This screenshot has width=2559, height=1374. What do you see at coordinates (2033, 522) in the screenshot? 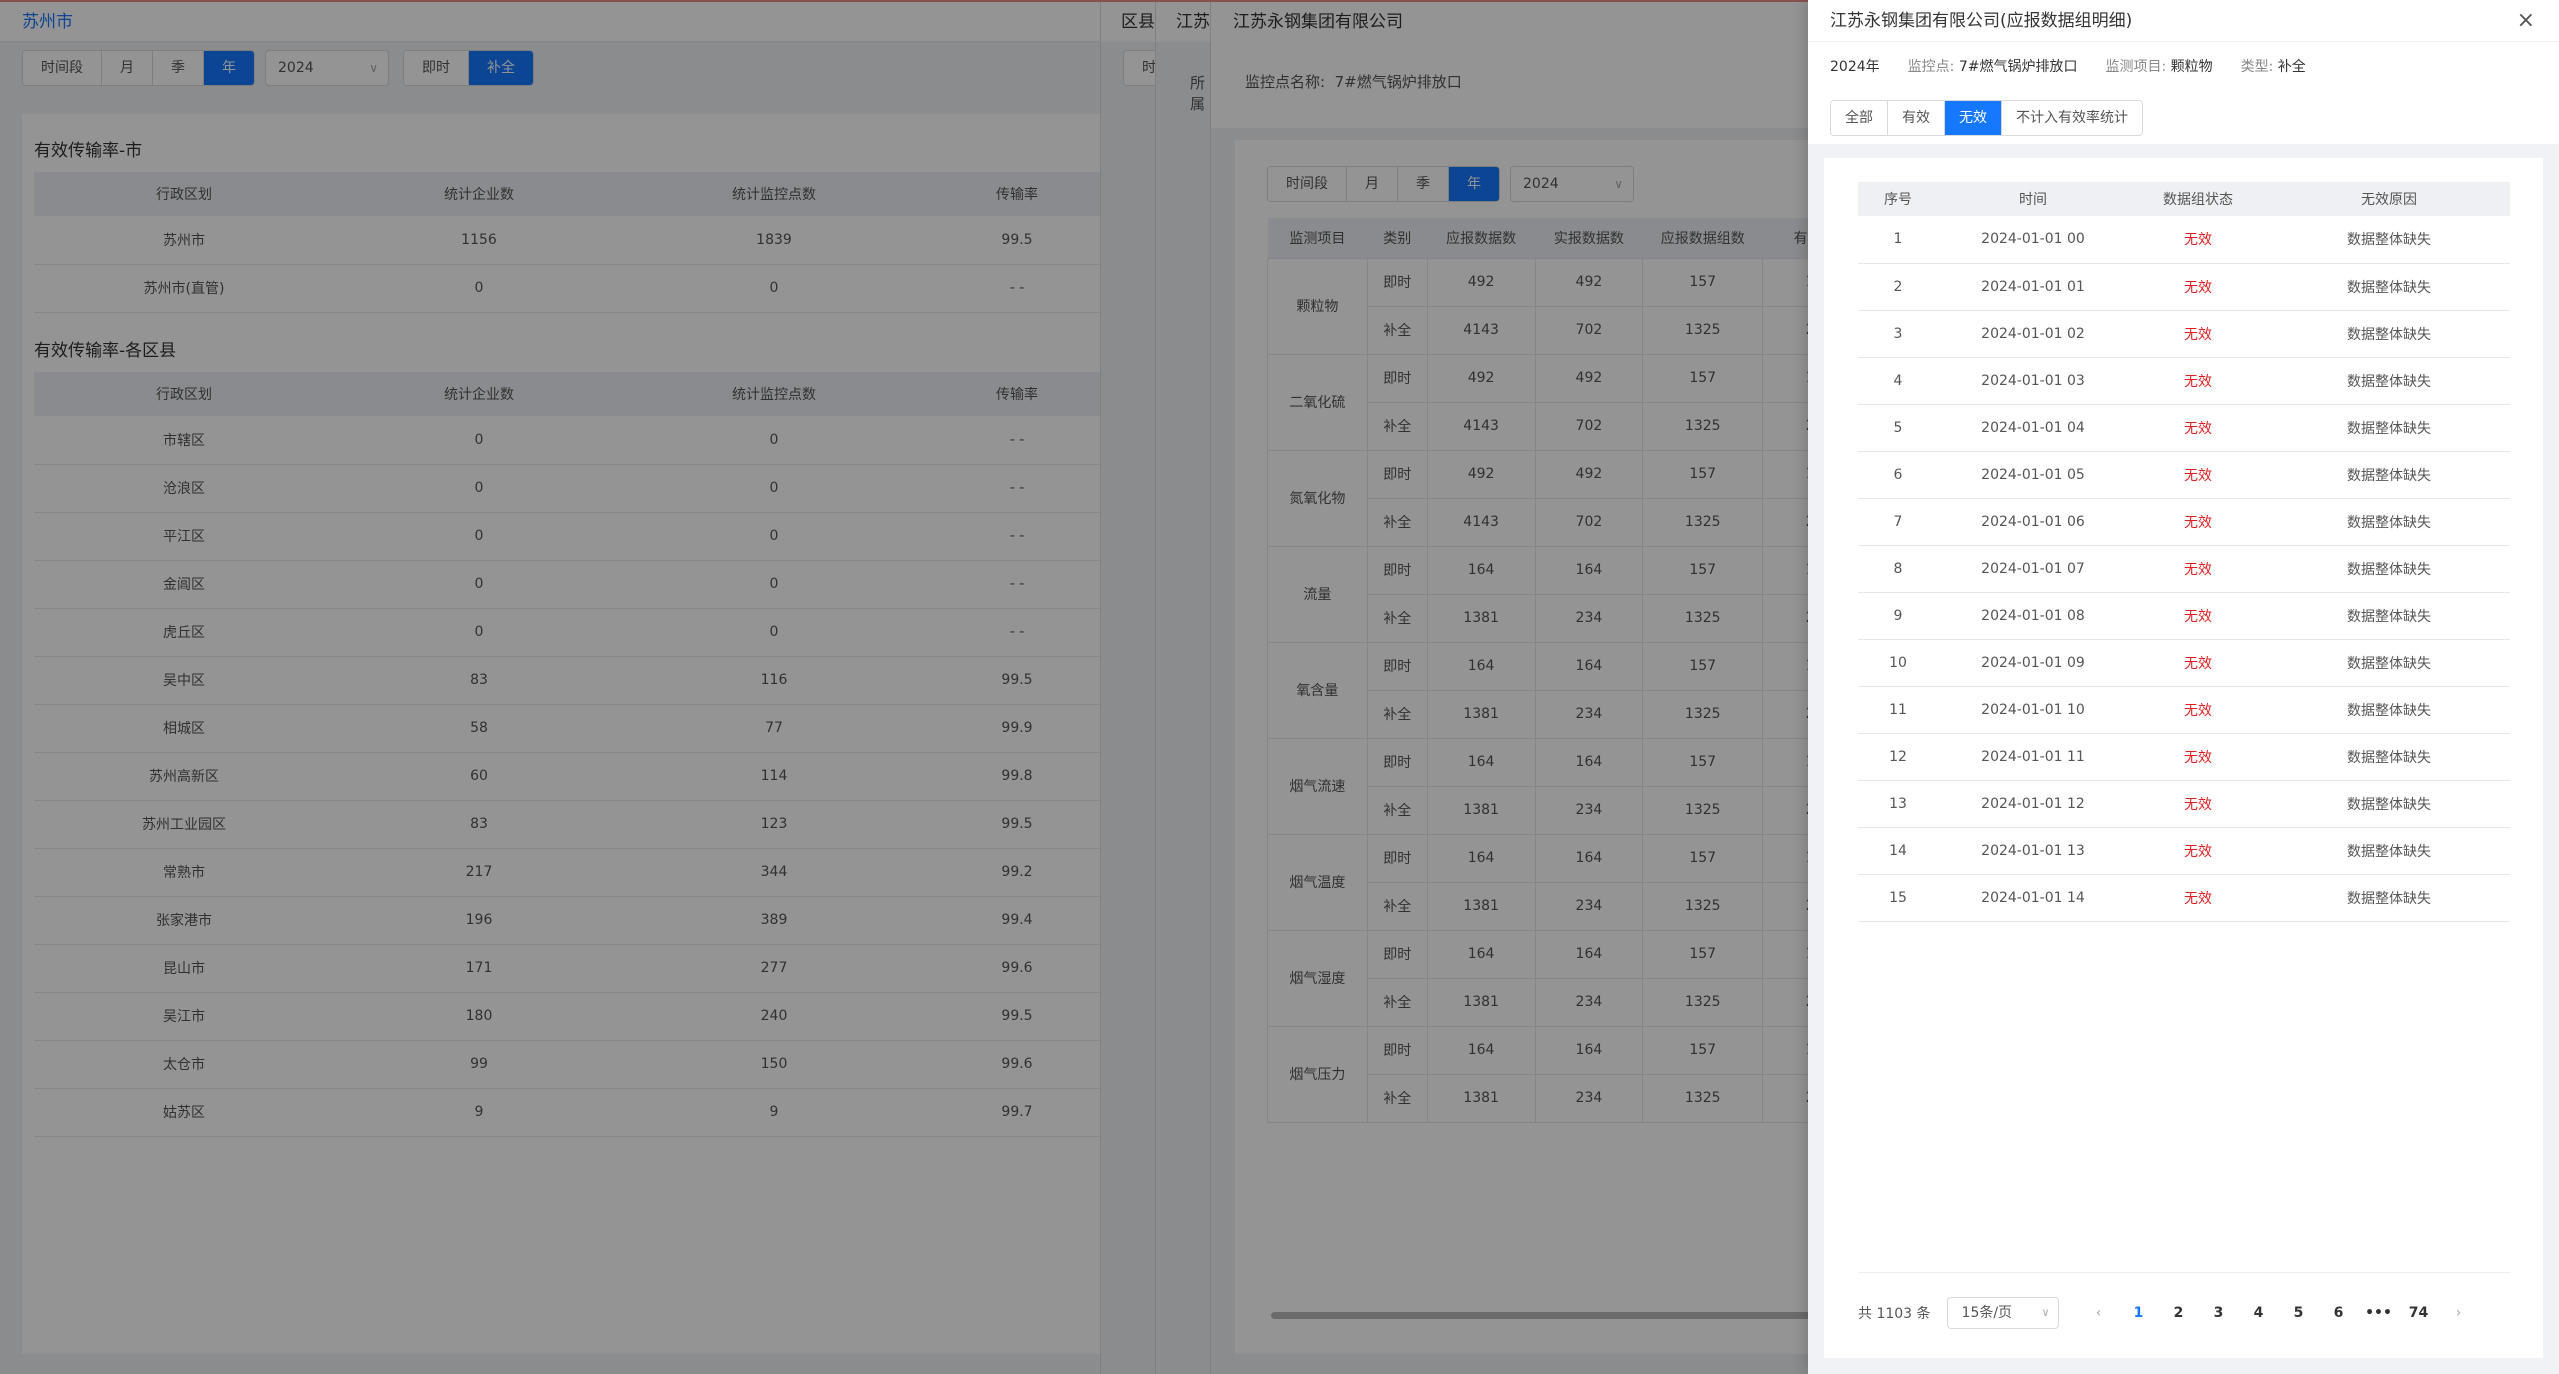
I see `table-cell: 2024-01-01 06` at bounding box center [2033, 522].